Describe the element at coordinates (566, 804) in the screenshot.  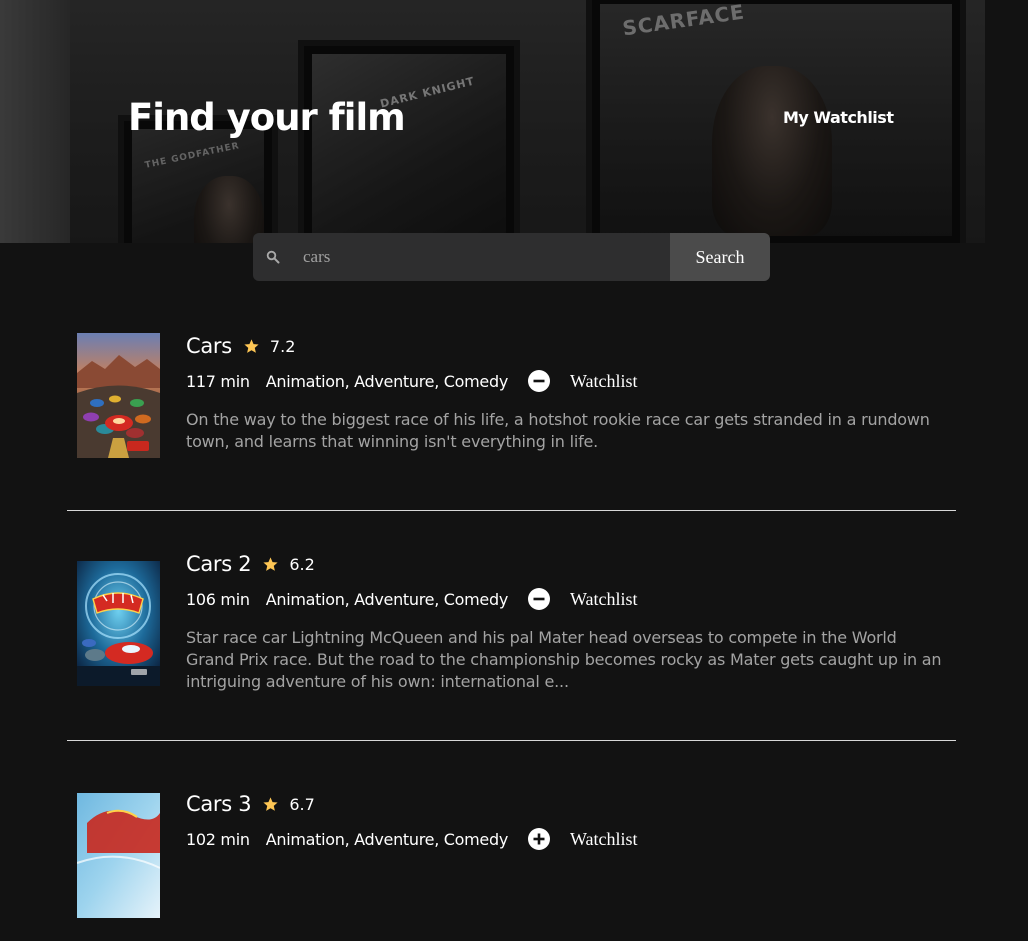
I see `film-title-row: Cars 3 6.7` at that location.